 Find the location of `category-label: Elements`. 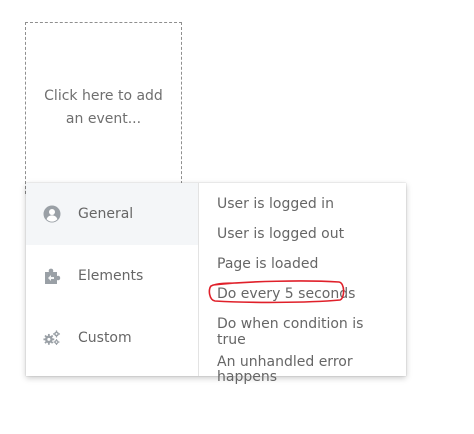

category-label: Elements is located at coordinates (111, 276).